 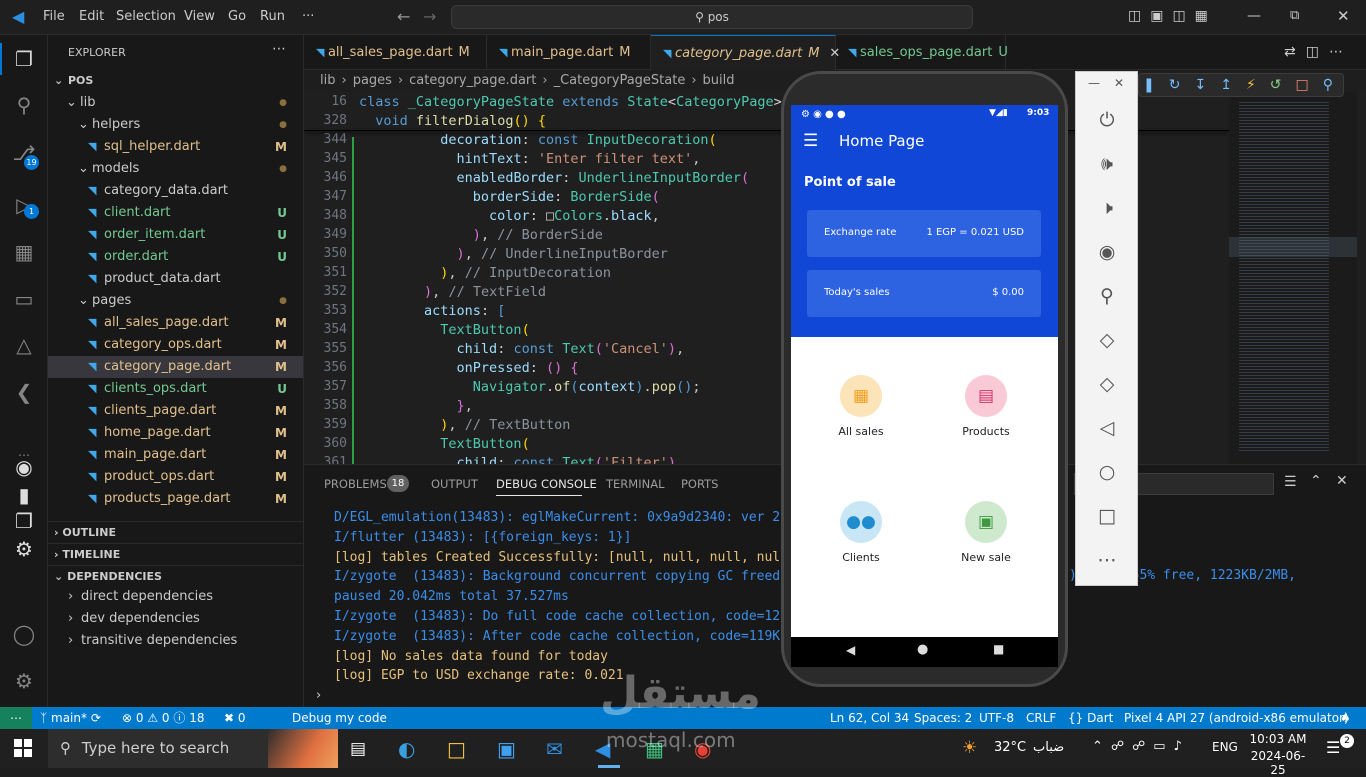 I want to click on volume-up-icon: 🕪, so click(x=1107, y=164).